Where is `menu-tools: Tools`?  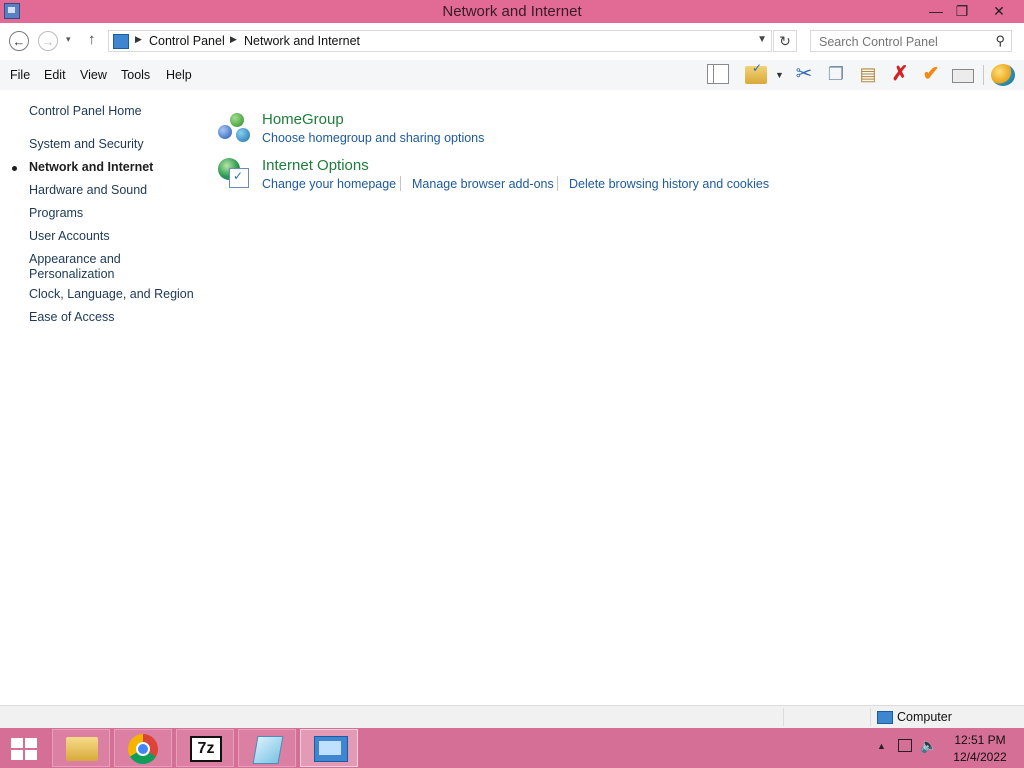
menu-tools: Tools is located at coordinates (135, 75).